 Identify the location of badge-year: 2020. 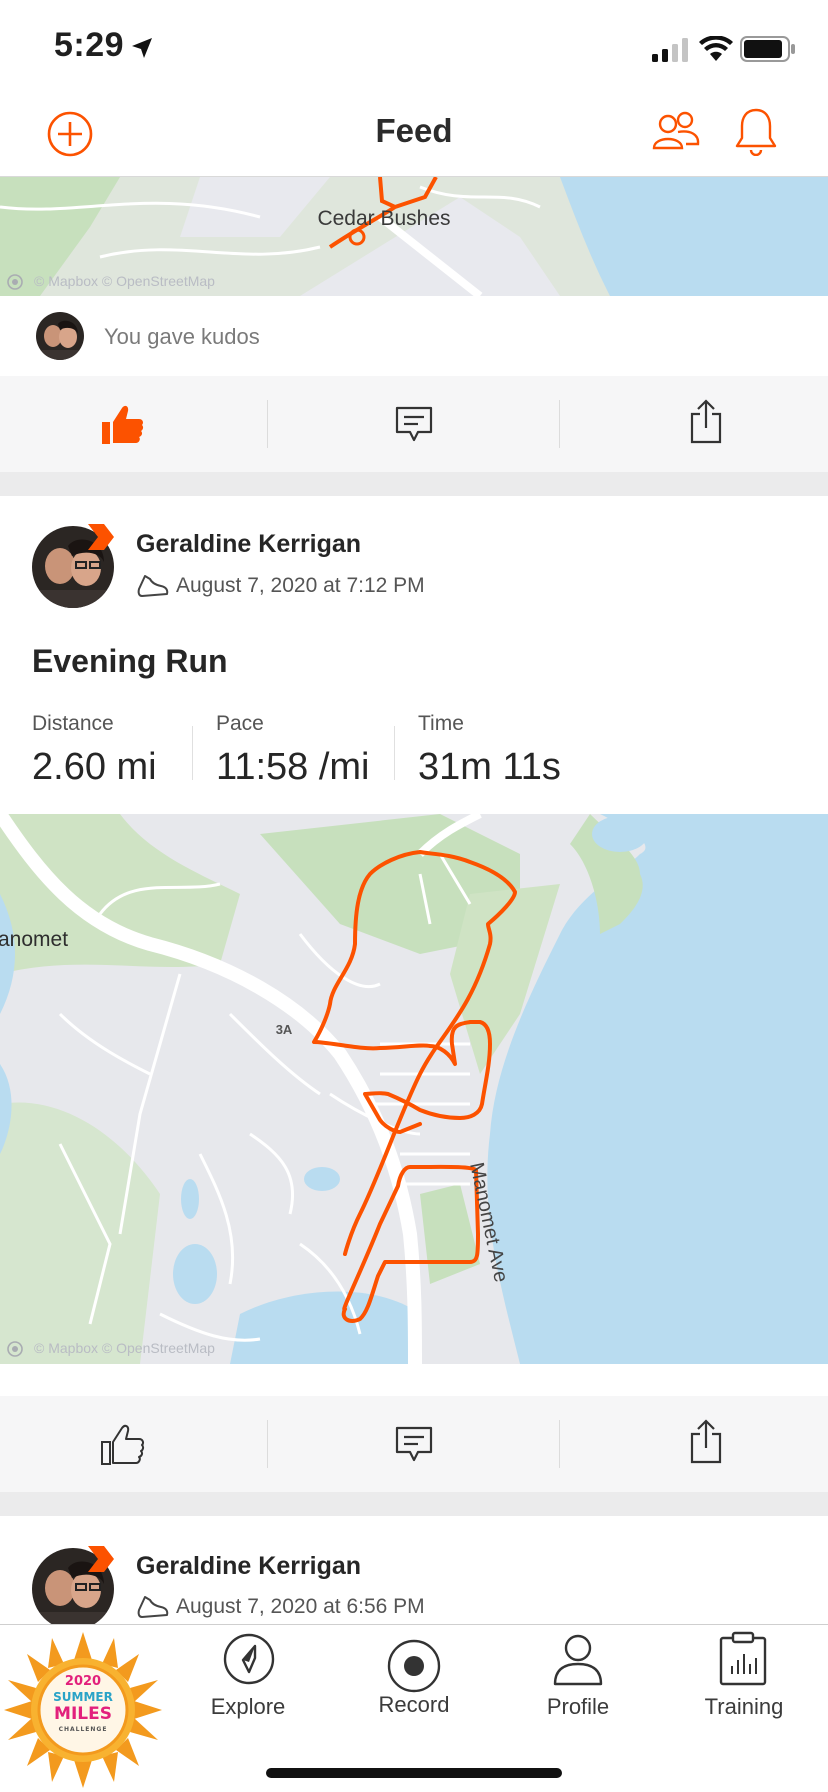
(83, 1681).